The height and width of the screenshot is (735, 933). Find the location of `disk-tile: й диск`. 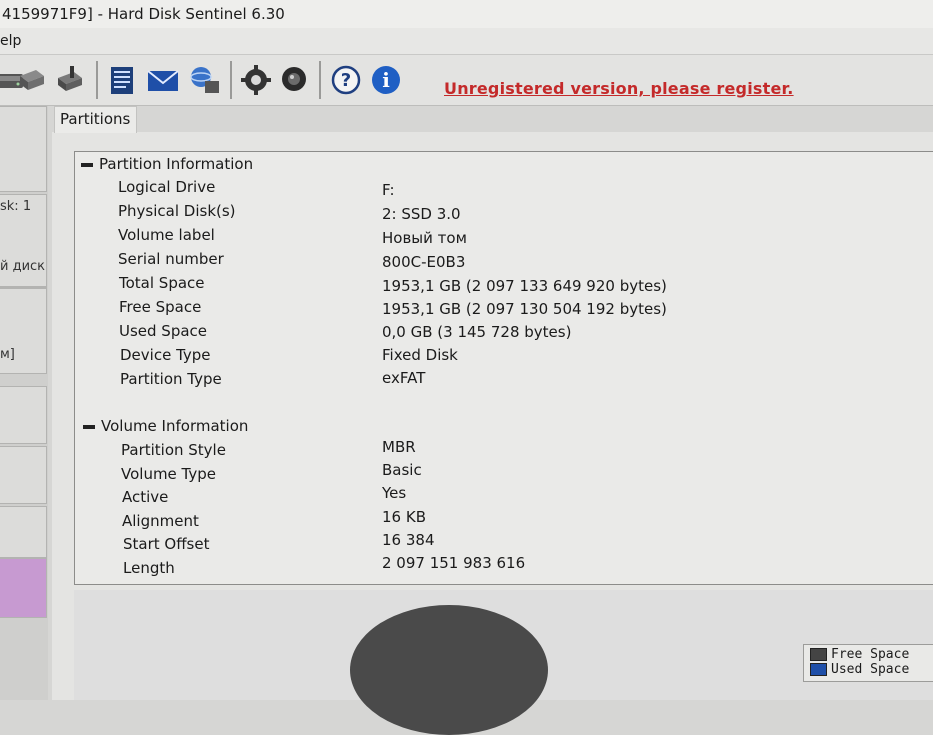

disk-tile: й диск is located at coordinates (23, 271).